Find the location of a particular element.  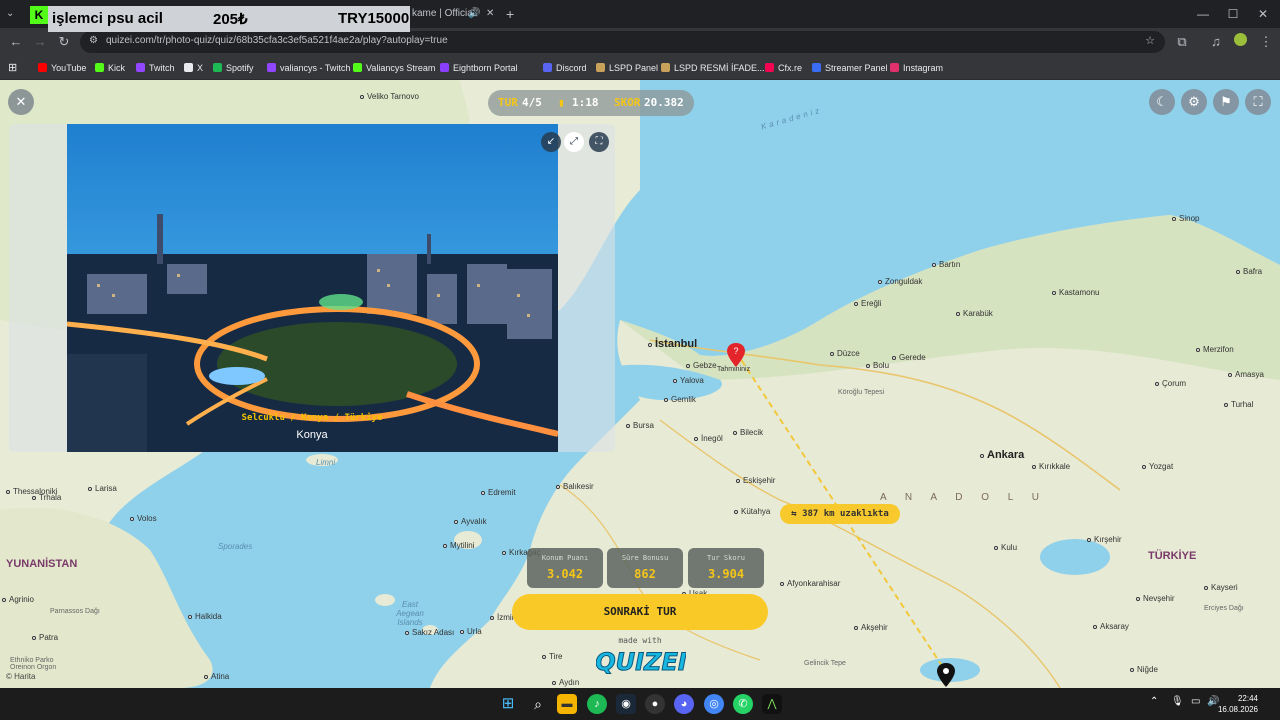

discord-icon: ◕ is located at coordinates (684, 704).